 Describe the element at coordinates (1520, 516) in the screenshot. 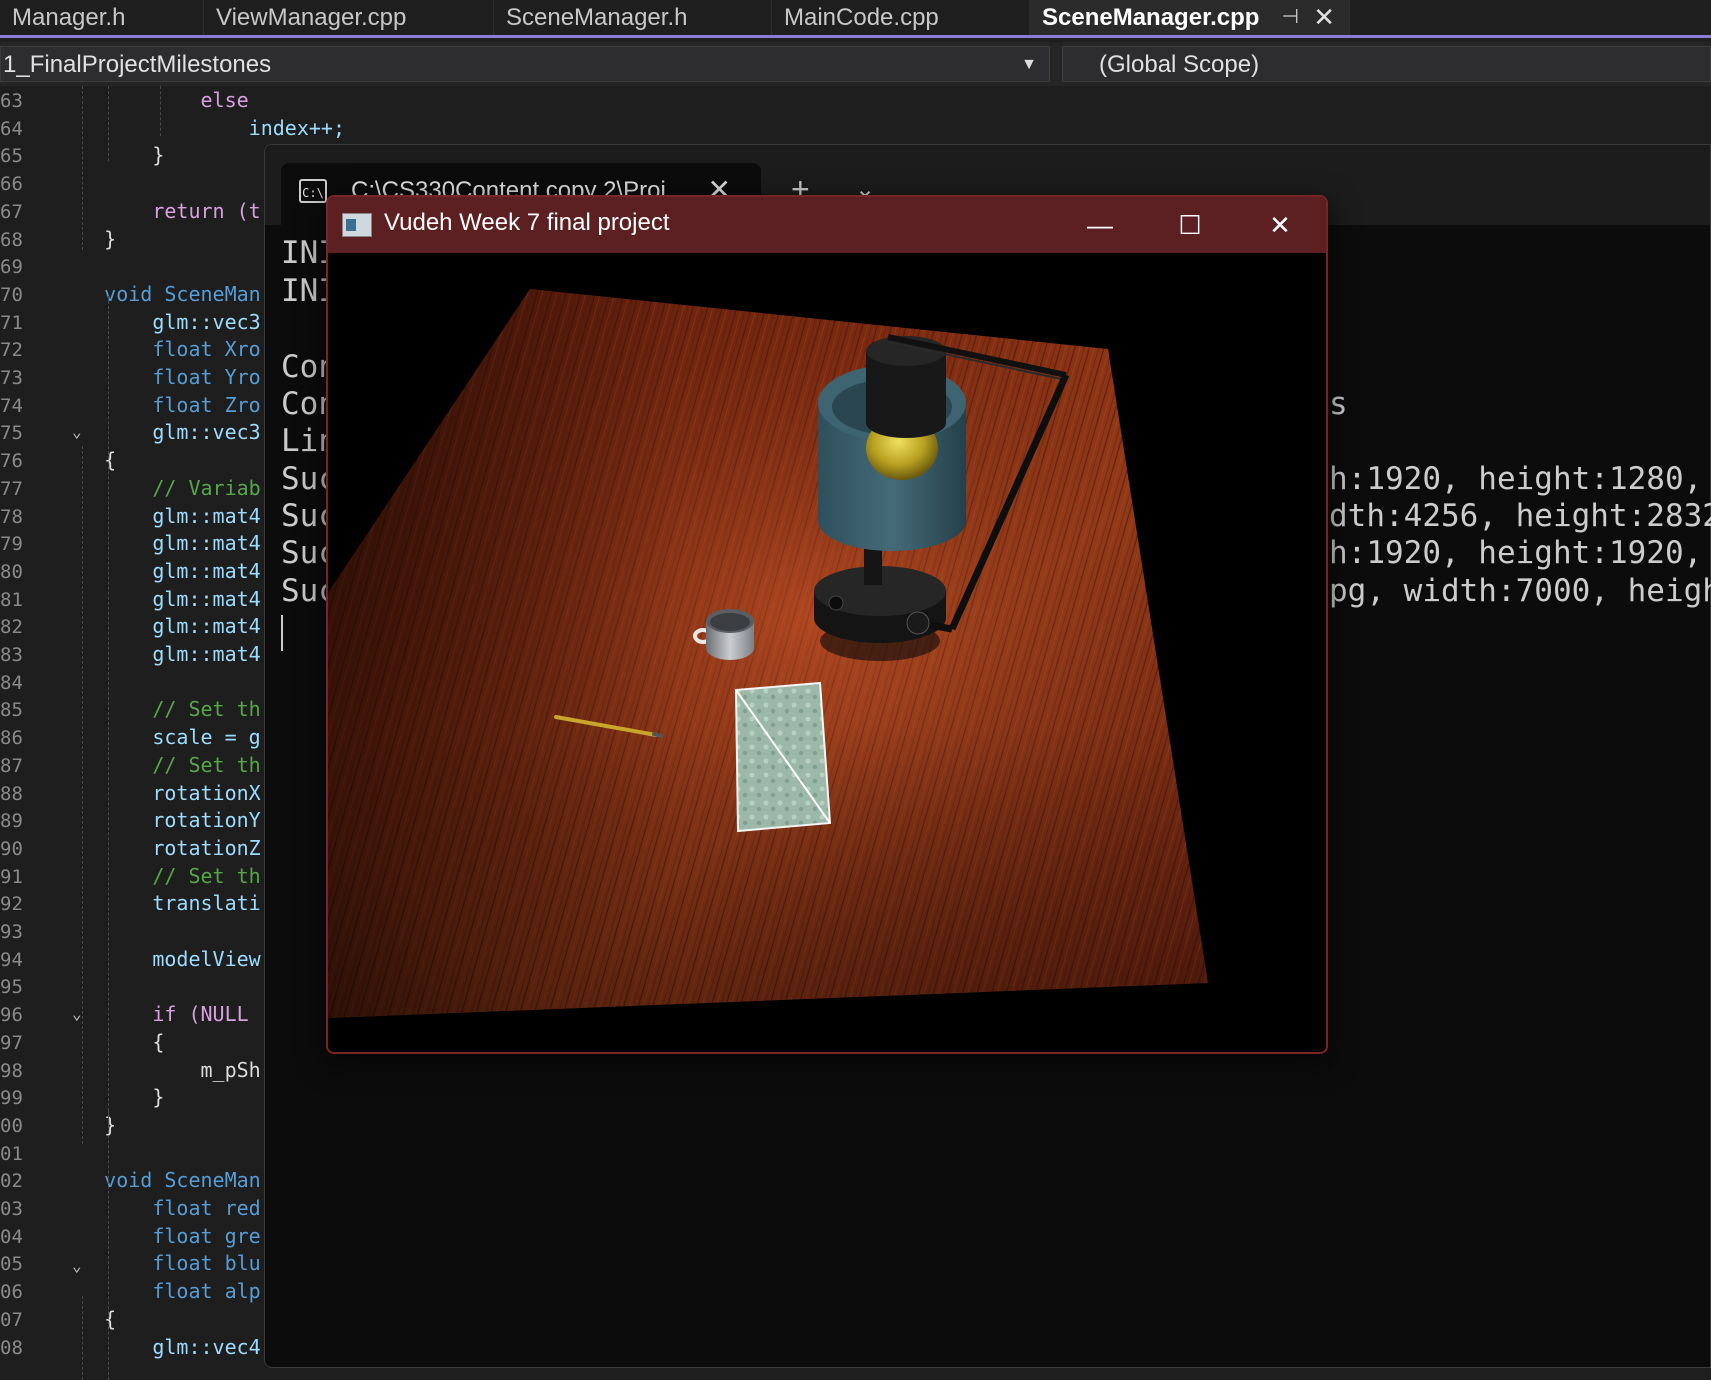

I see `terminal-line-overflow: dth:4256, height:2832` at that location.